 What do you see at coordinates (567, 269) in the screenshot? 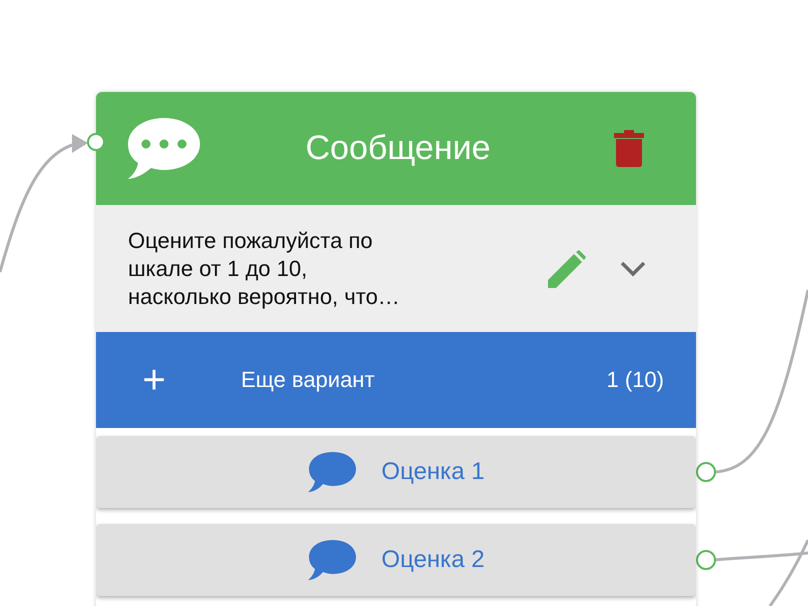
I see `pencil-icon` at bounding box center [567, 269].